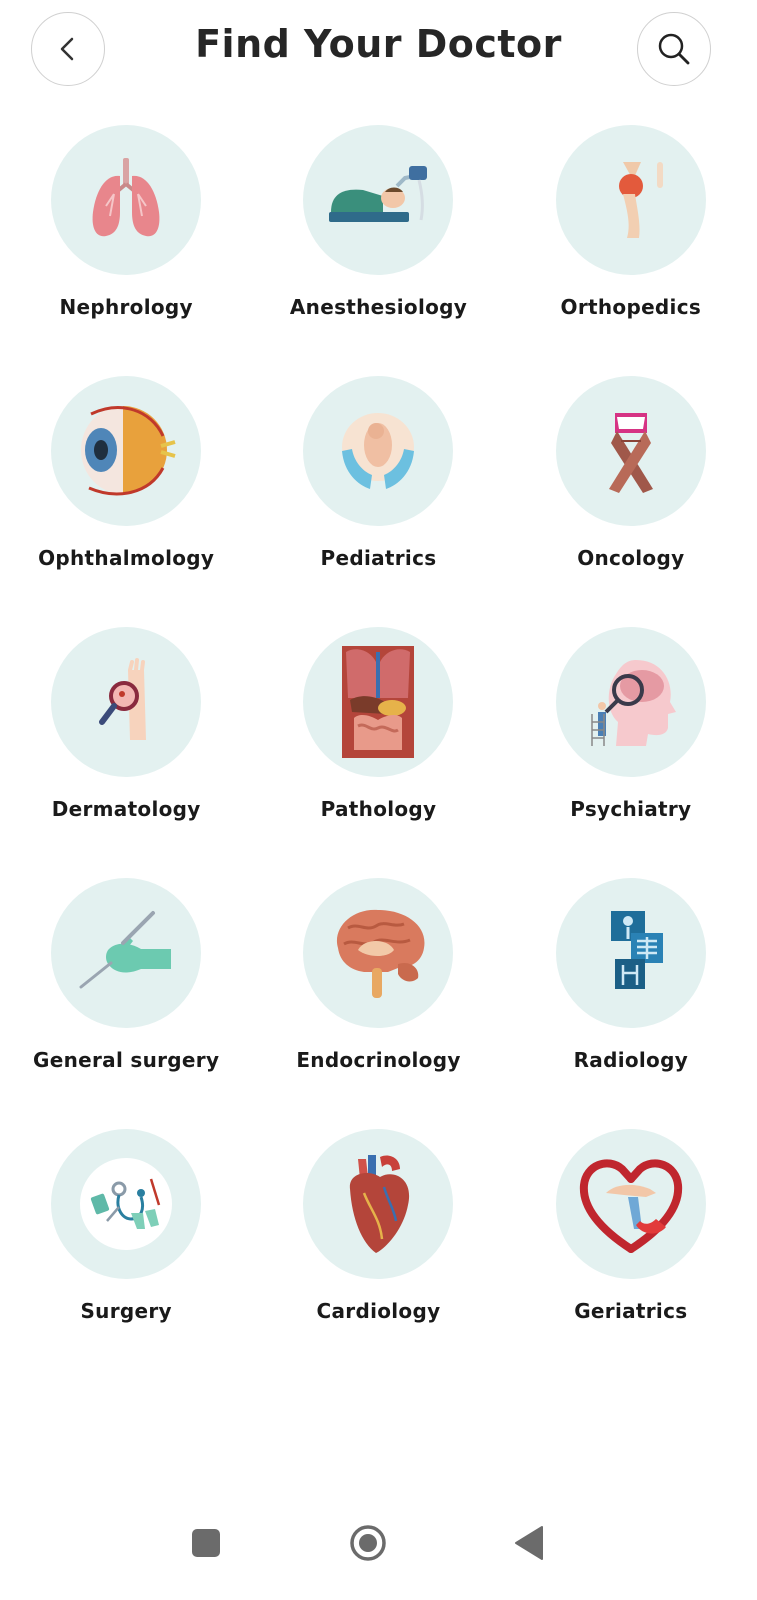  Describe the element at coordinates (378, 558) in the screenshot. I see `specialty-label: Pediatrics` at that location.